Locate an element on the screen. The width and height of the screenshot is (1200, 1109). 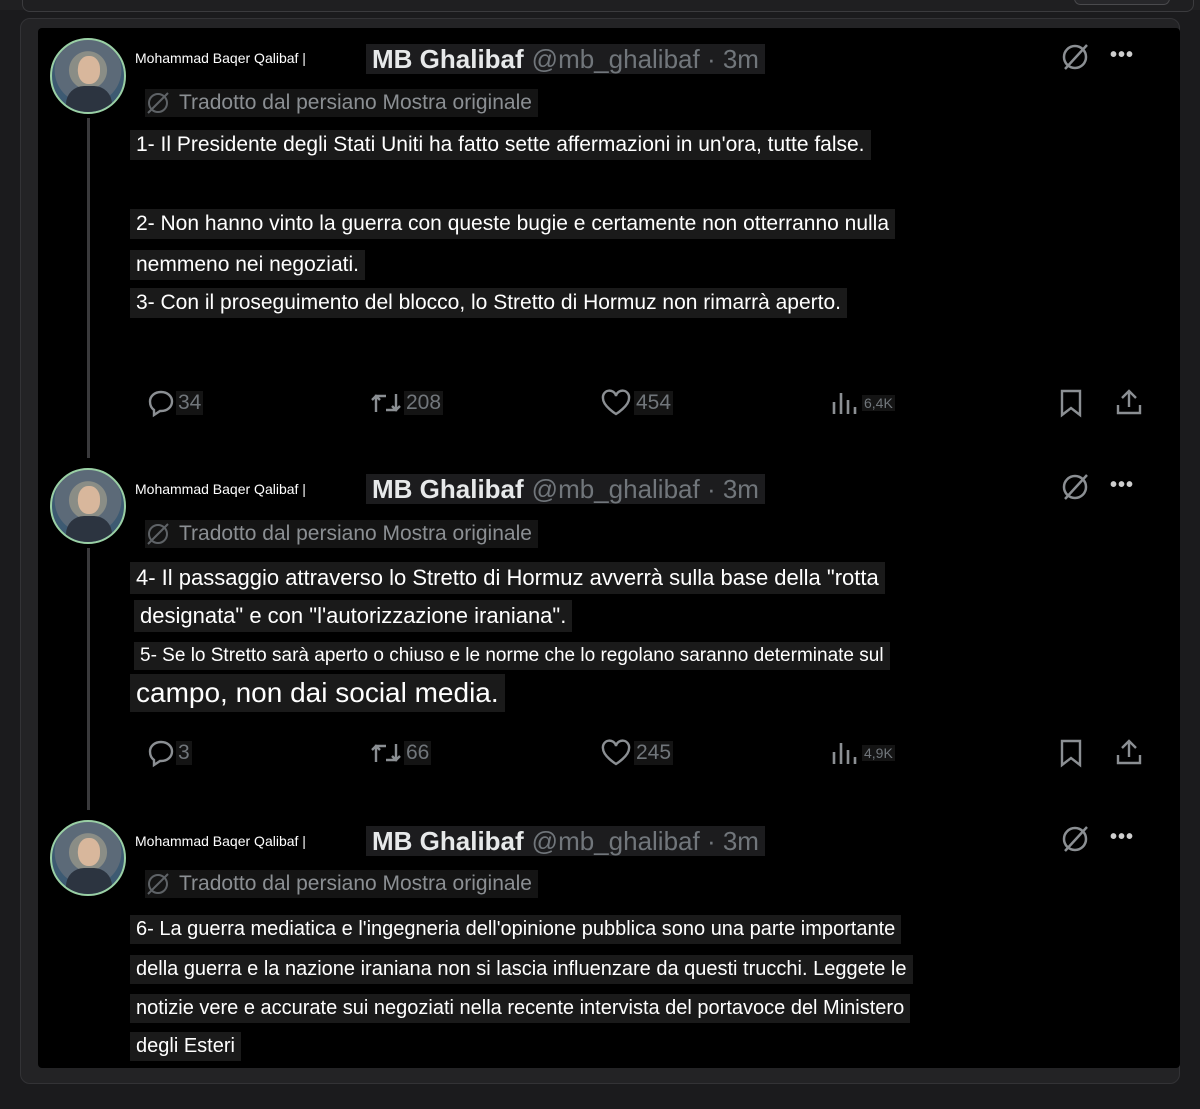
action-bar: 3 66 245 4,9K is located at coordinates (600, 756).